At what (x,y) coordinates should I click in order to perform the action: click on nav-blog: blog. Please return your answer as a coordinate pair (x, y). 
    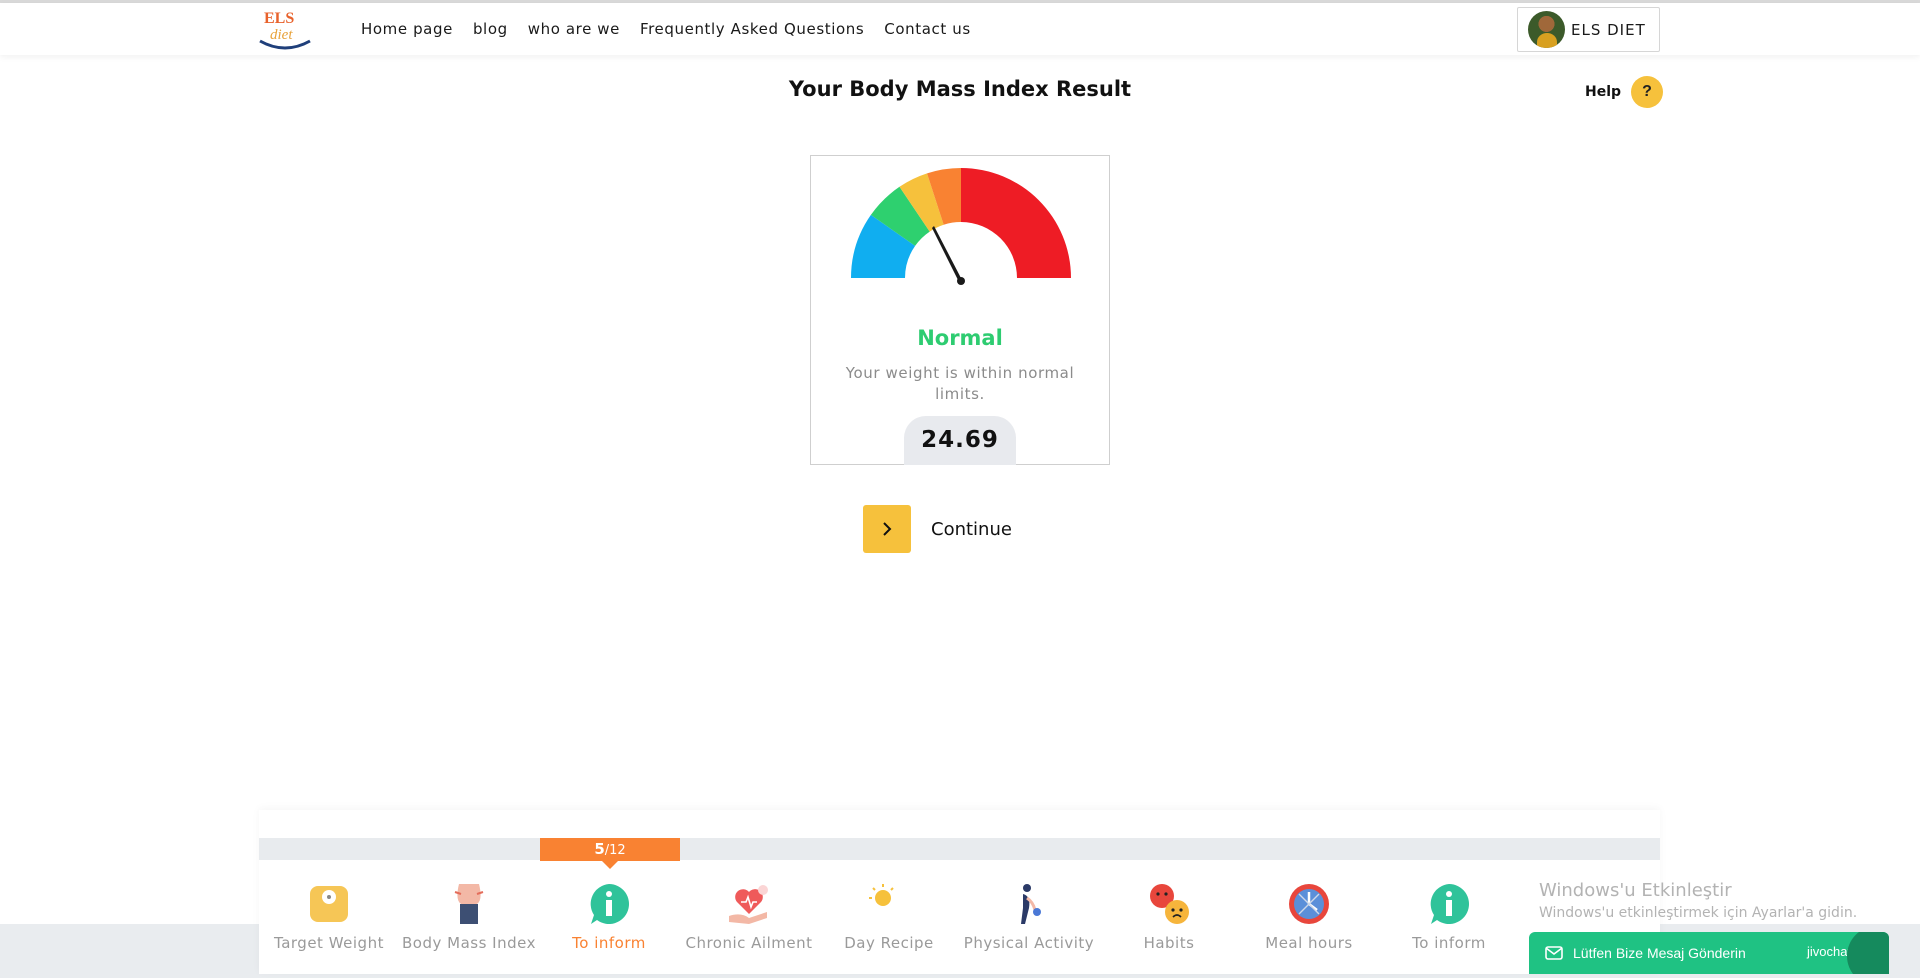
    Looking at the image, I should click on (490, 29).